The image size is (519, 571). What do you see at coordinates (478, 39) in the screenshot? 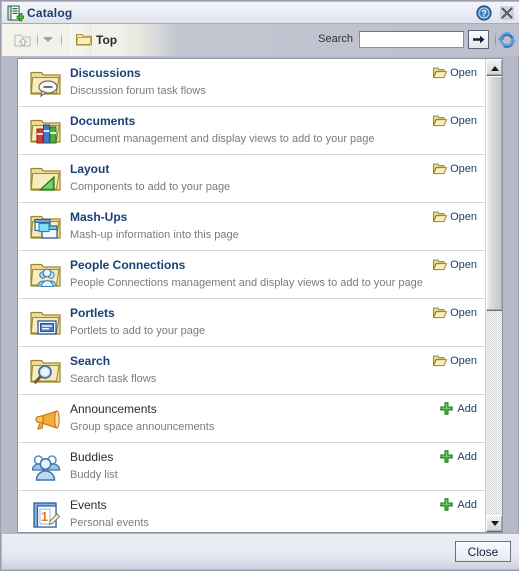
I see `search-go-button` at bounding box center [478, 39].